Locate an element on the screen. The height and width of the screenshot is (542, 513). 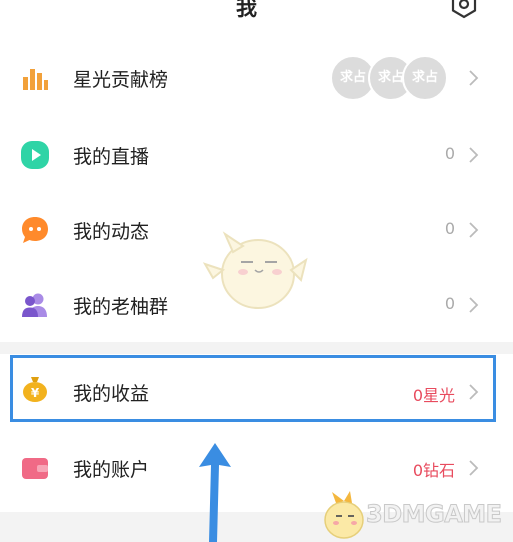
menu-label: 我的老柚群 is located at coordinates (121, 307).